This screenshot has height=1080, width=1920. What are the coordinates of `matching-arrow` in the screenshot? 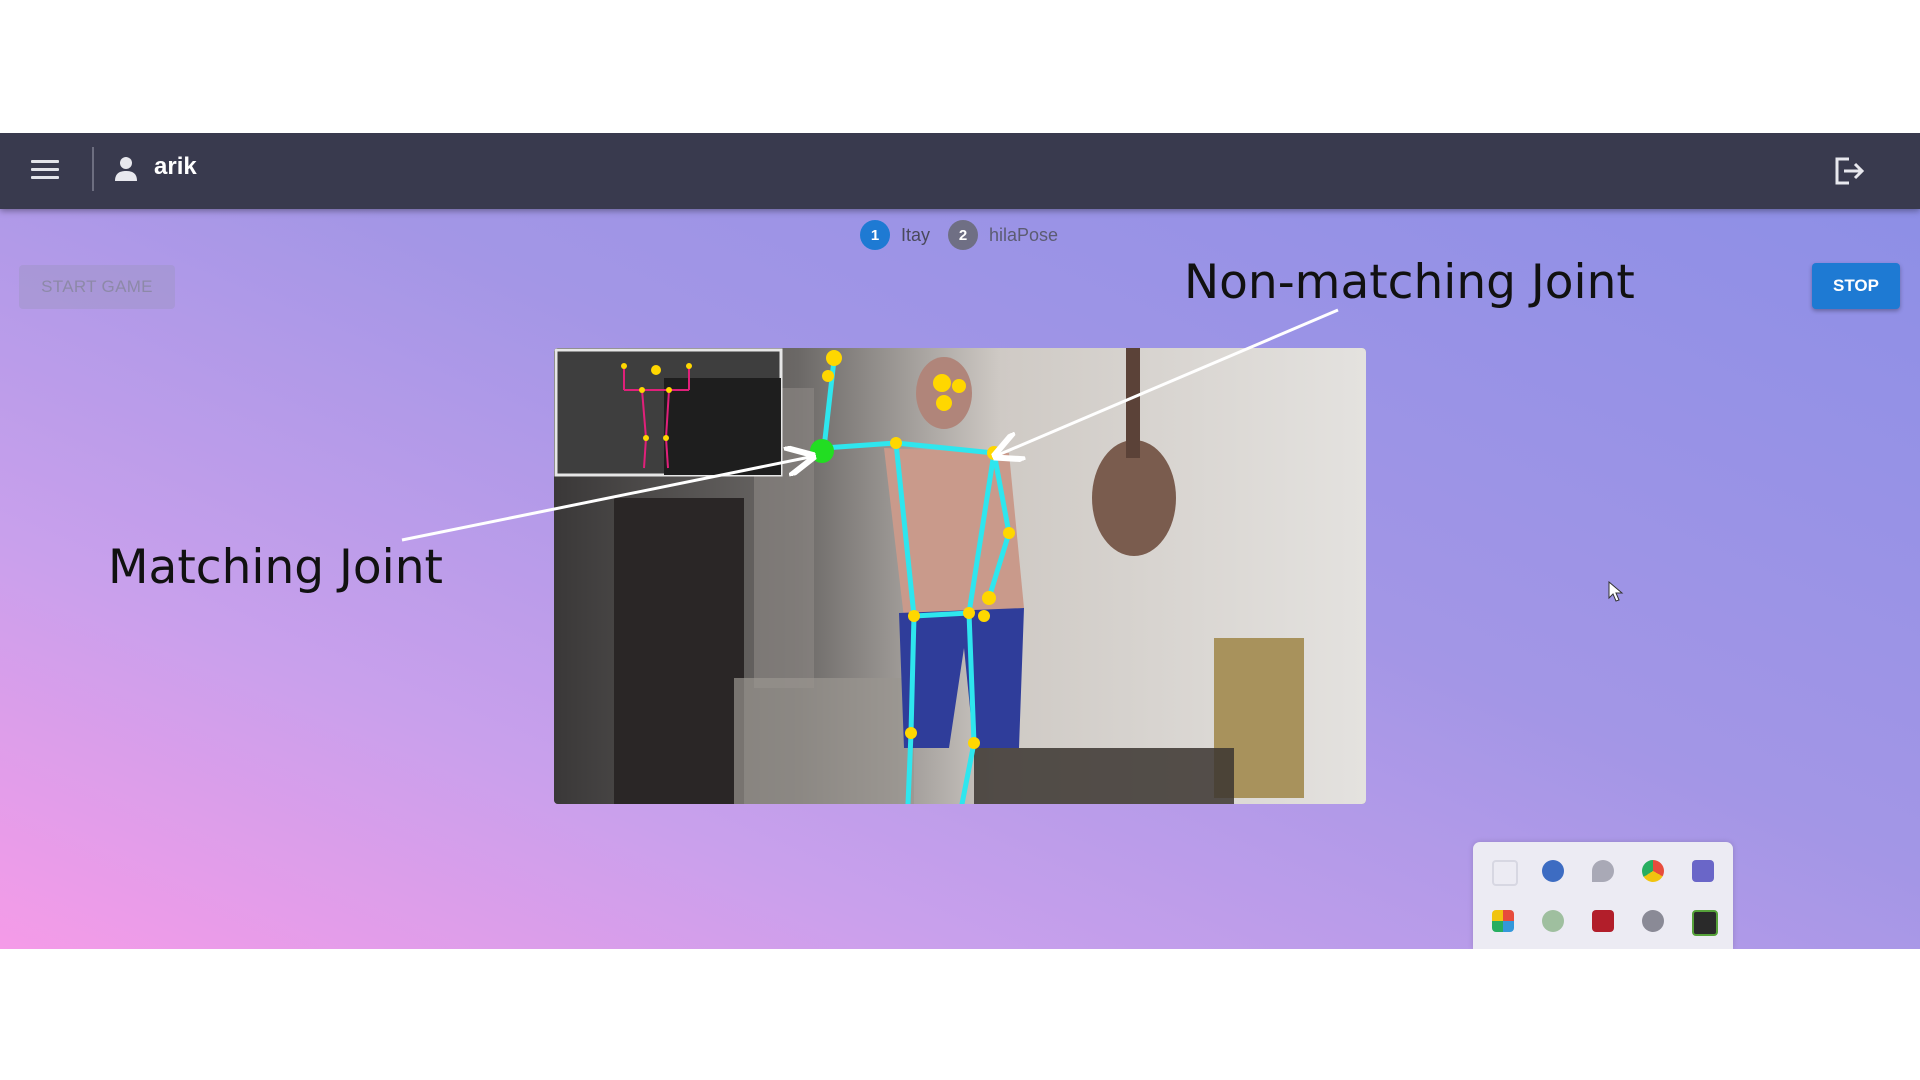 It's located at (605, 499).